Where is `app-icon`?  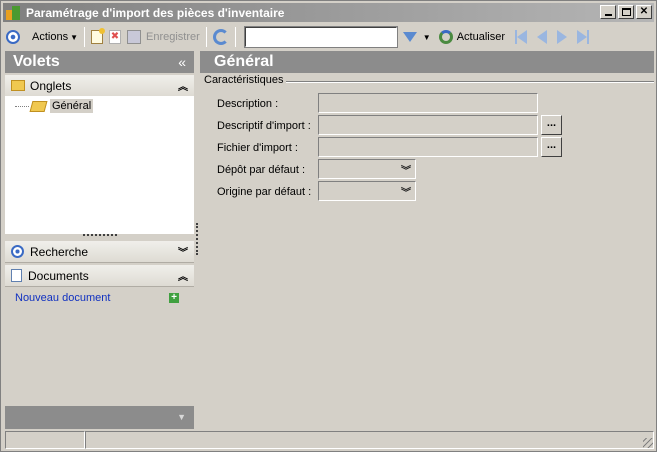 app-icon is located at coordinates (14, 13).